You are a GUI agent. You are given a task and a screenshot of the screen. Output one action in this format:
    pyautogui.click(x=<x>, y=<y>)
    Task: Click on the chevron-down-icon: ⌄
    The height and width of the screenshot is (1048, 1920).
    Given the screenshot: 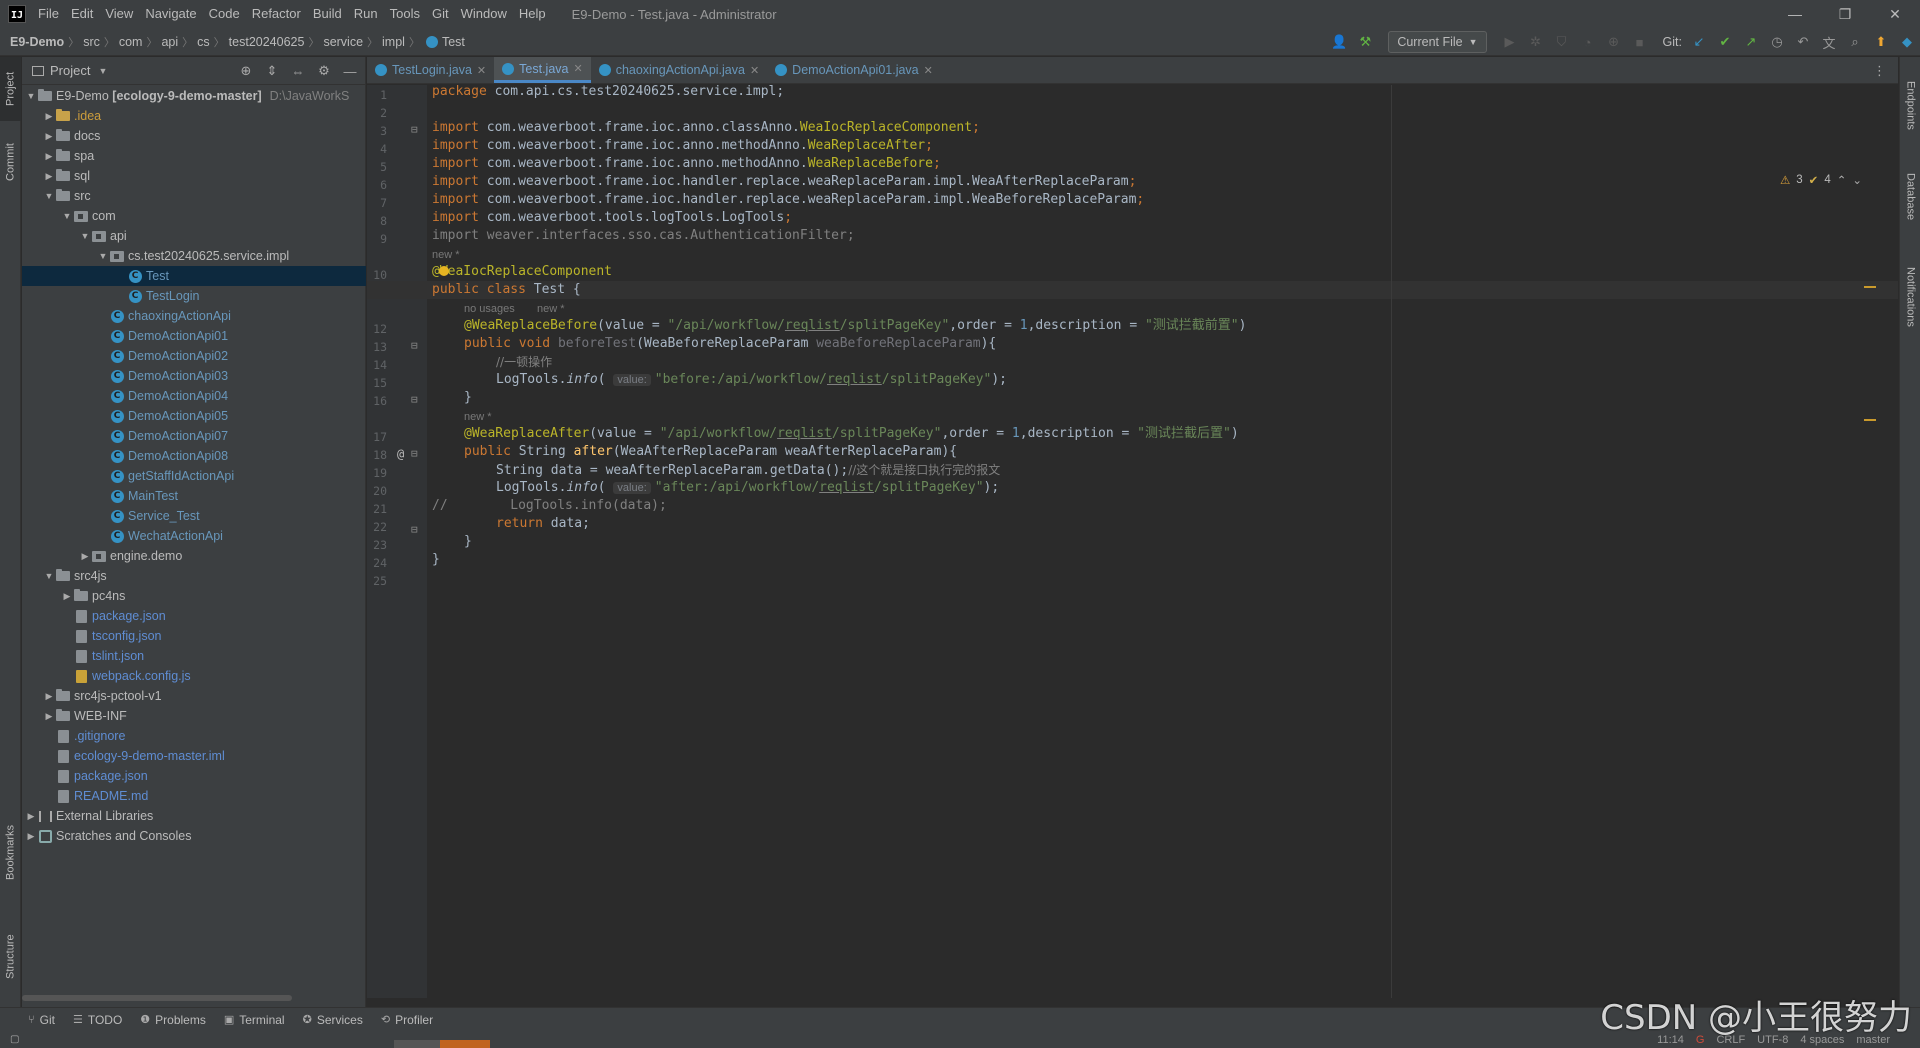 What is the action you would take?
    pyautogui.click(x=1857, y=180)
    